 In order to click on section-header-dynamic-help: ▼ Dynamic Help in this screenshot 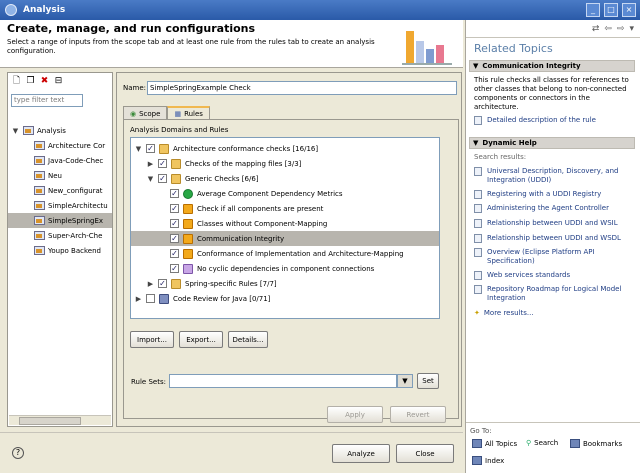, I will do `click(552, 143)`.